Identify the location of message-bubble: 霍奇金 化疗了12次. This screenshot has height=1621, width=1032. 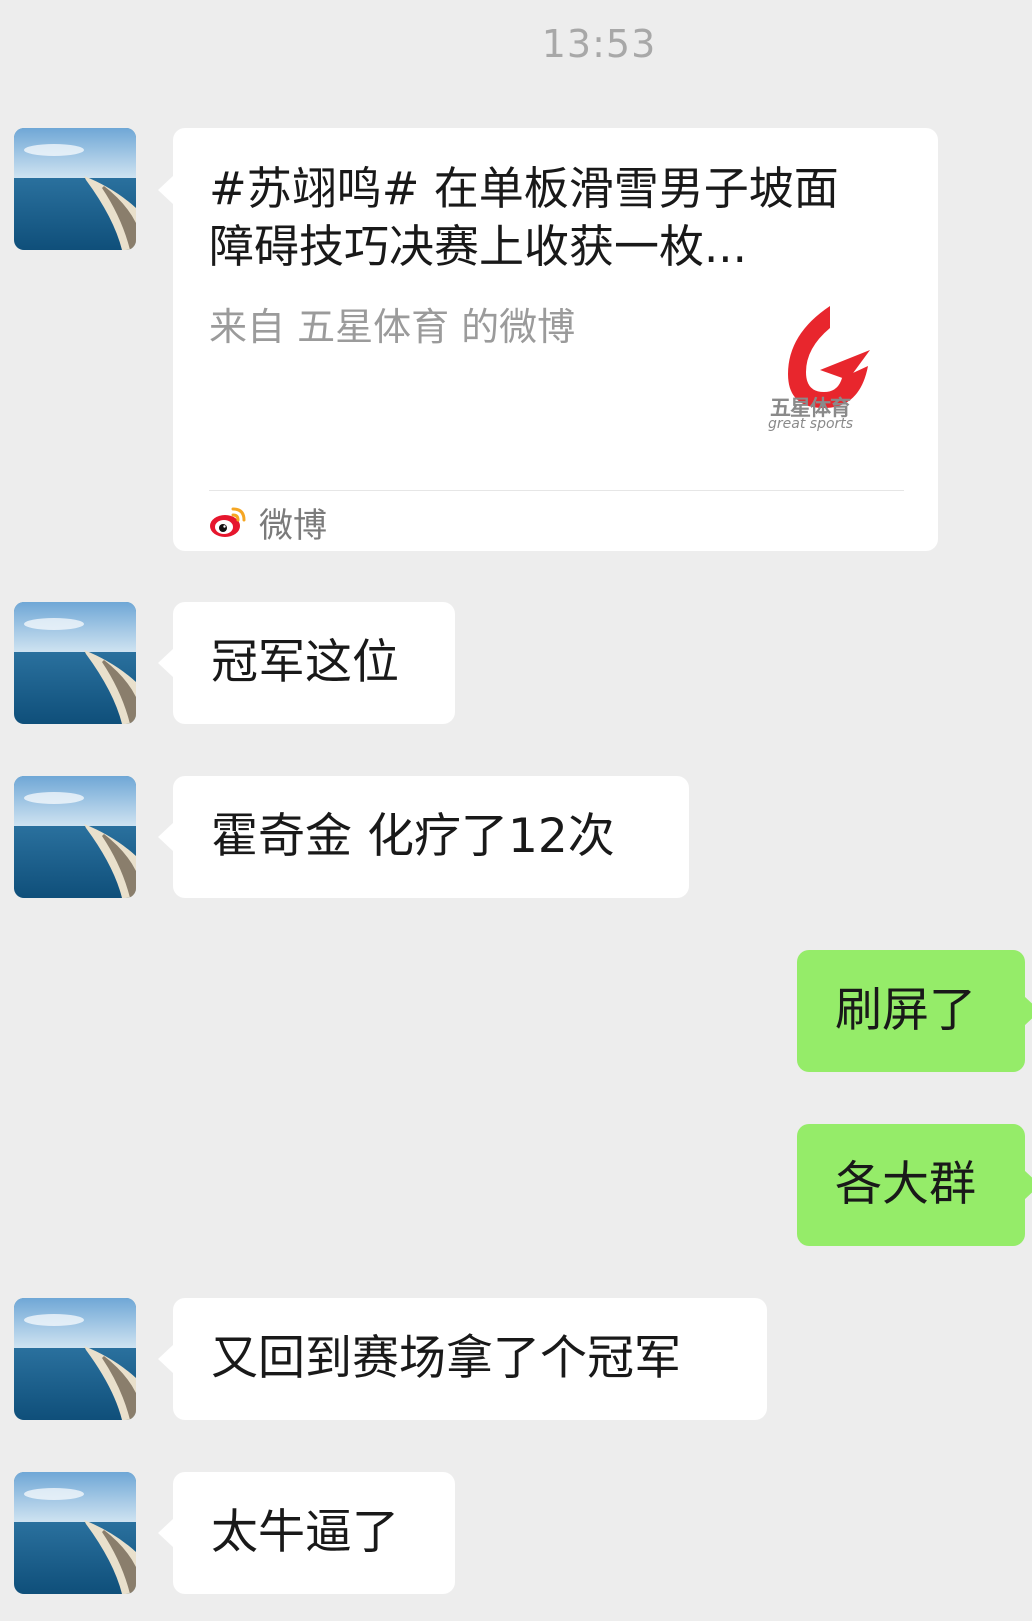
(423, 837).